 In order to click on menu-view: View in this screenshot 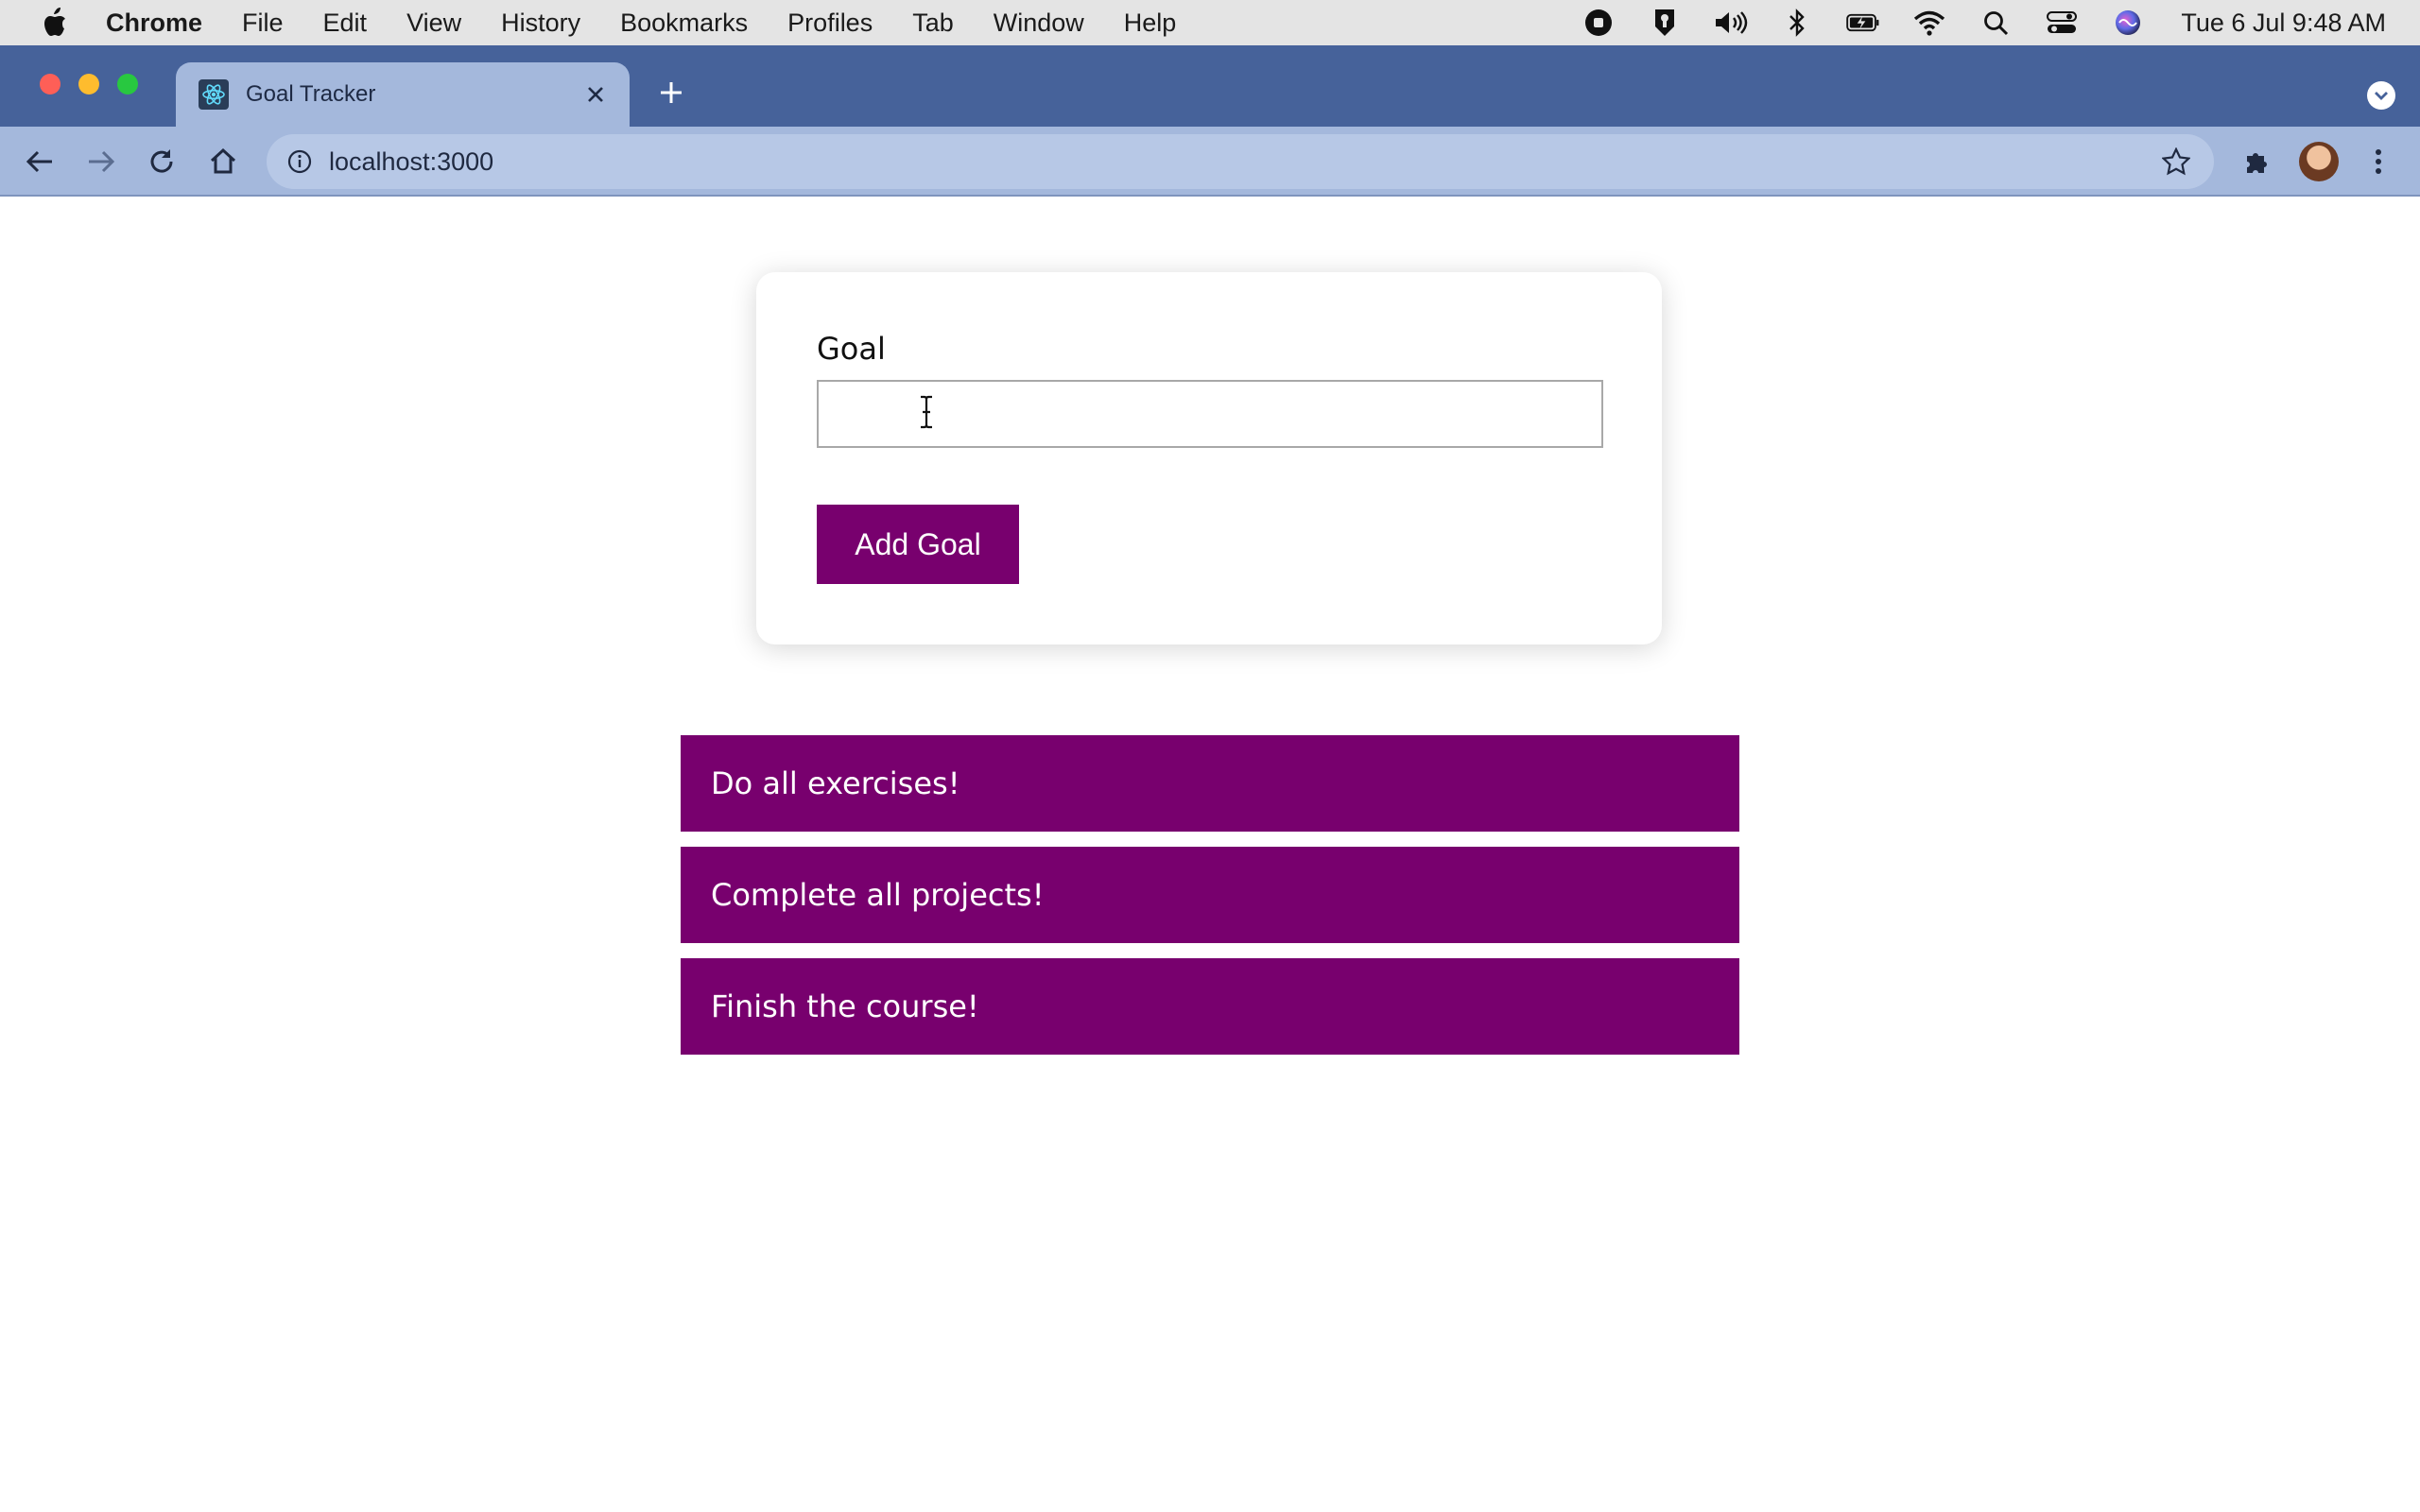, I will do `click(433, 23)`.